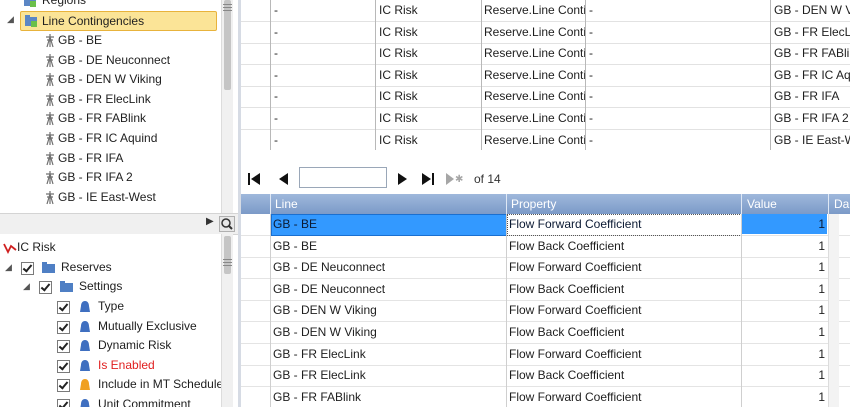 This screenshot has height=407, width=850. What do you see at coordinates (487, 179) in the screenshot?
I see `page-count-label: of 14` at bounding box center [487, 179].